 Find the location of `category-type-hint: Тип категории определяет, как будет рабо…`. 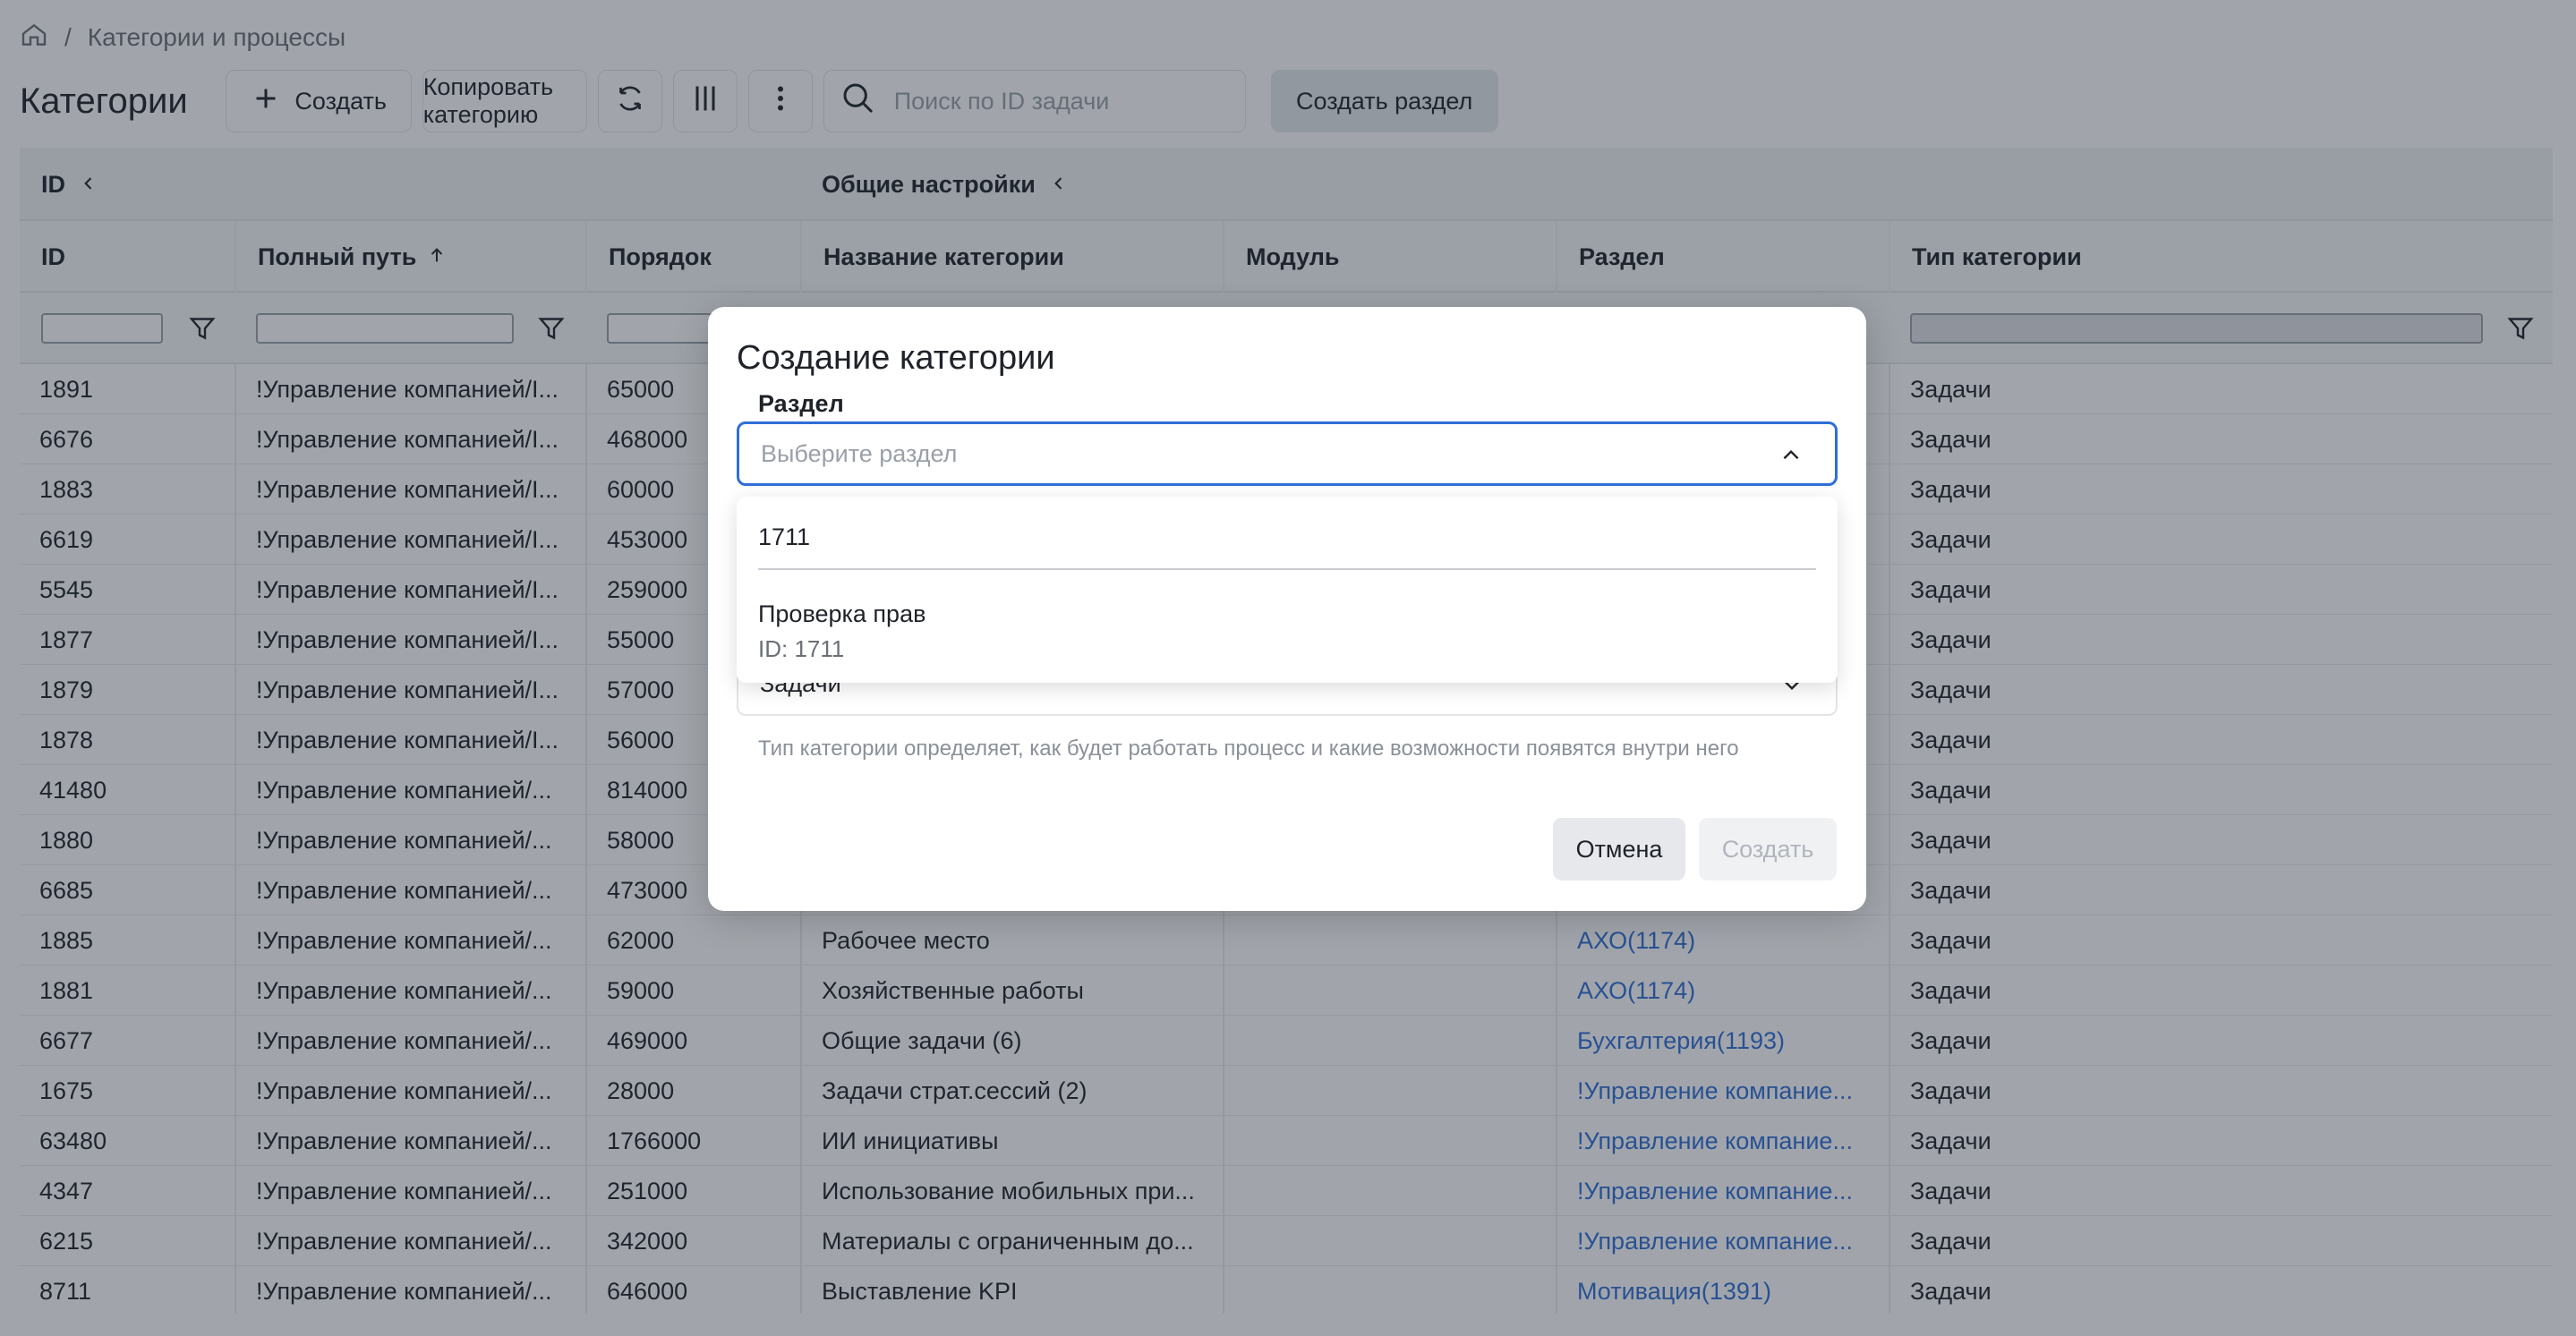

category-type-hint: Тип категории определяет, как будет рабо… is located at coordinates (1248, 748).